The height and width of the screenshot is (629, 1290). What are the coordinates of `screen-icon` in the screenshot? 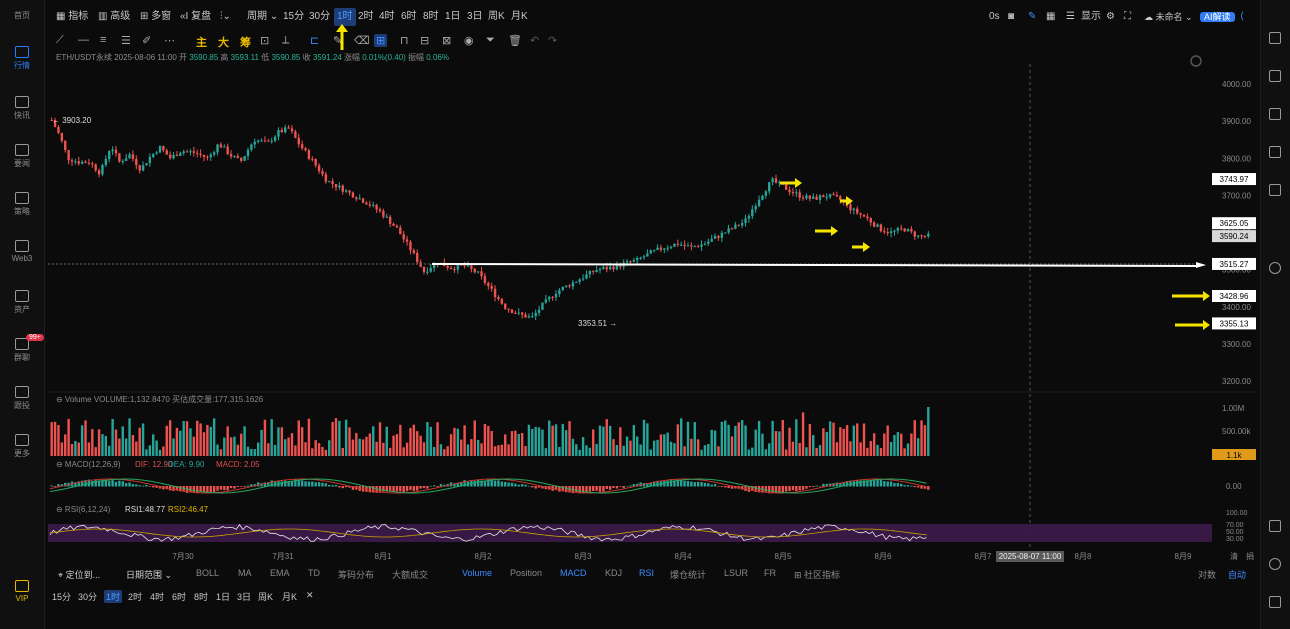 It's located at (1275, 152).